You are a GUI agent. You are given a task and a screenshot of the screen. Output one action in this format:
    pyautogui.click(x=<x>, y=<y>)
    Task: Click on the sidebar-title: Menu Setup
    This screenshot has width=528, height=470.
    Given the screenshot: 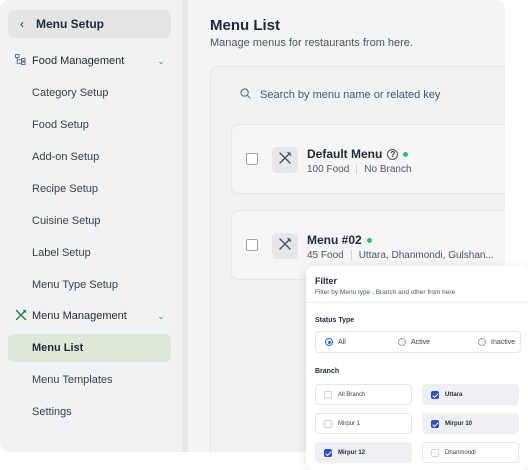 What is the action you would take?
    pyautogui.click(x=70, y=24)
    